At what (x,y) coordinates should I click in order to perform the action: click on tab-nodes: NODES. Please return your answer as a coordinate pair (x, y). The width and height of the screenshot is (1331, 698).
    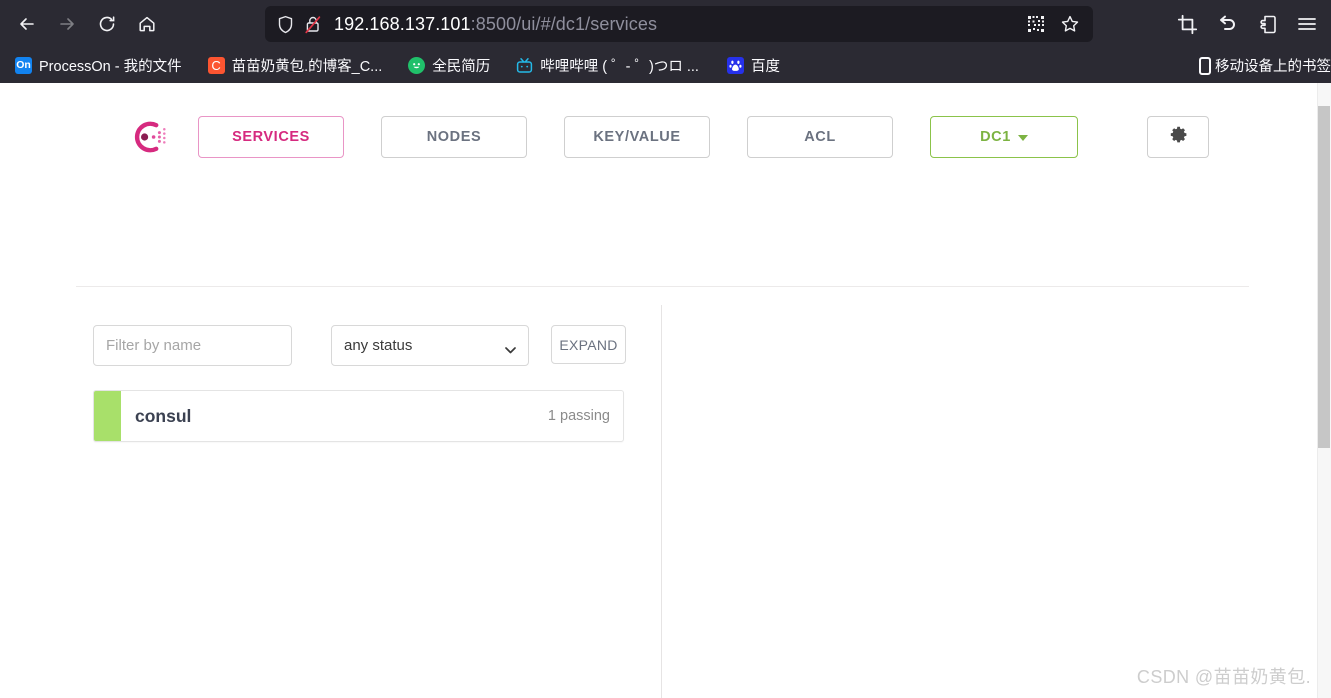
    Looking at the image, I should click on (454, 137).